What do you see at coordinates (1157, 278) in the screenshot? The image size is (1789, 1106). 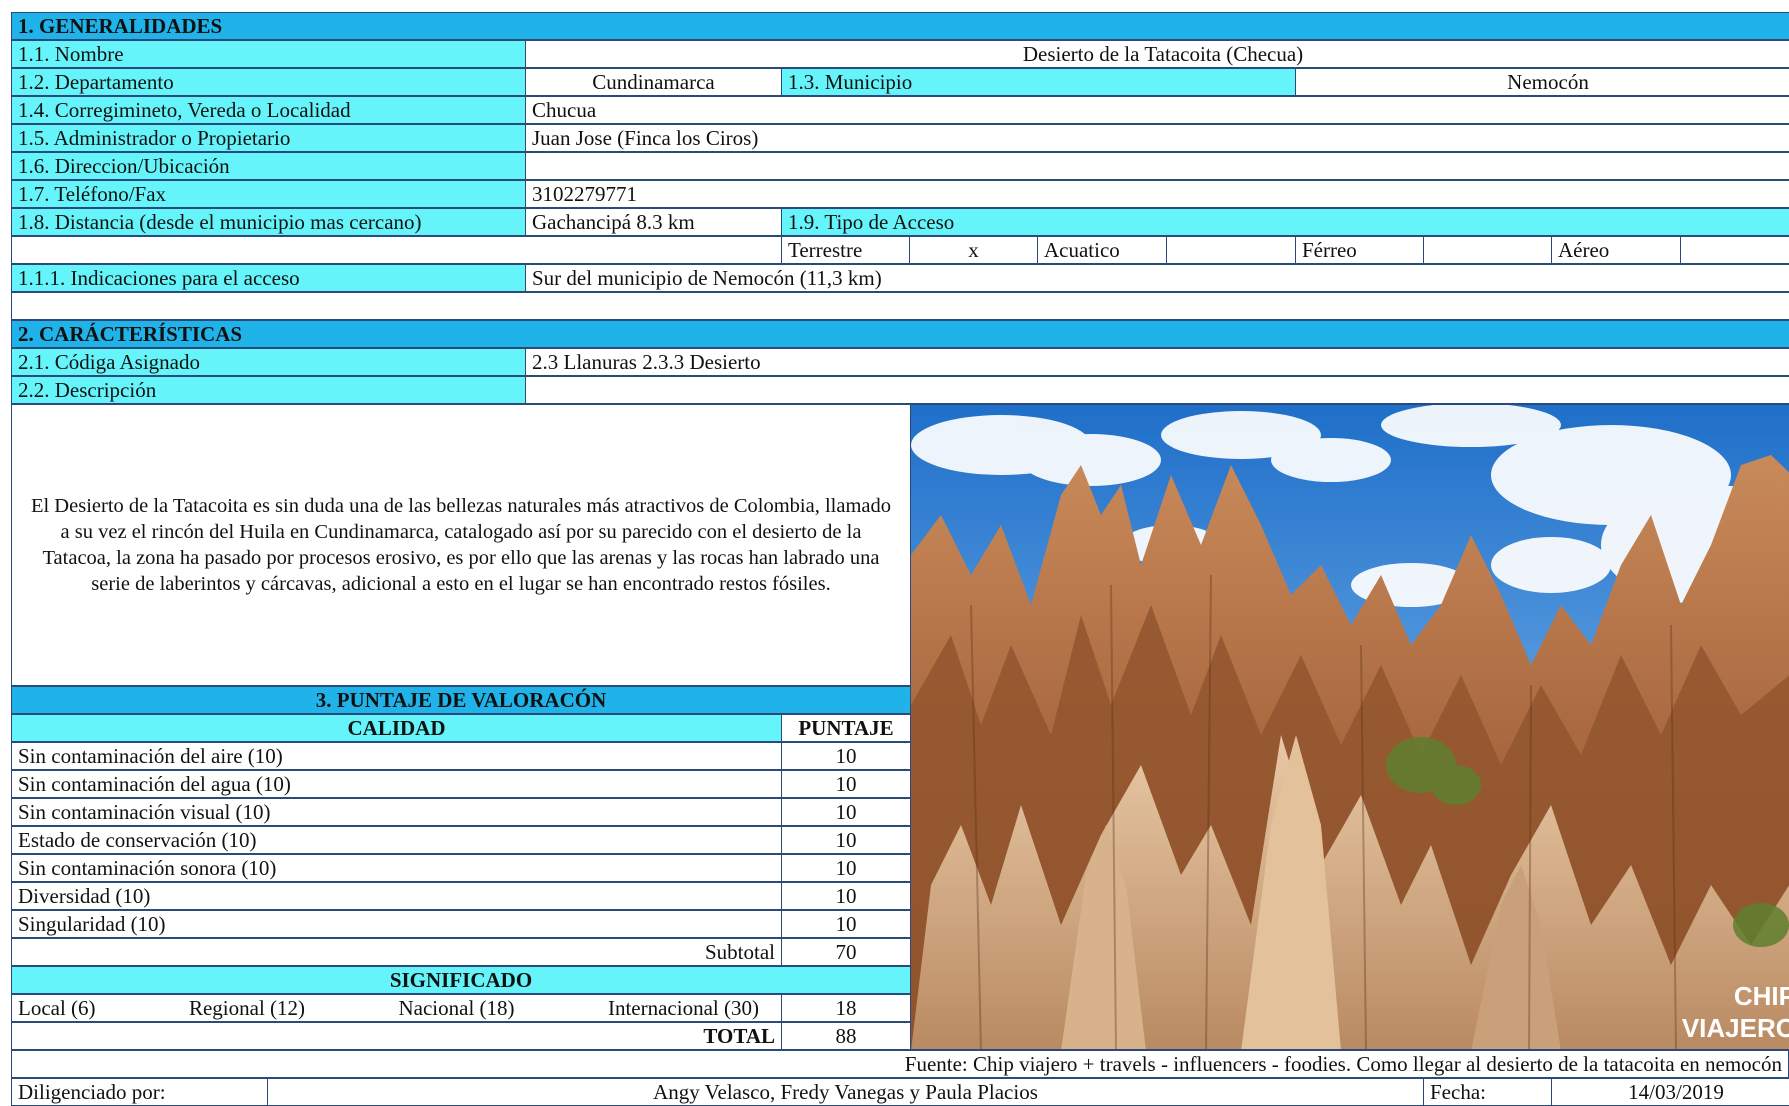 I see `indicaciones-value: Sur del municipio de Nemocón (11,3 km)` at bounding box center [1157, 278].